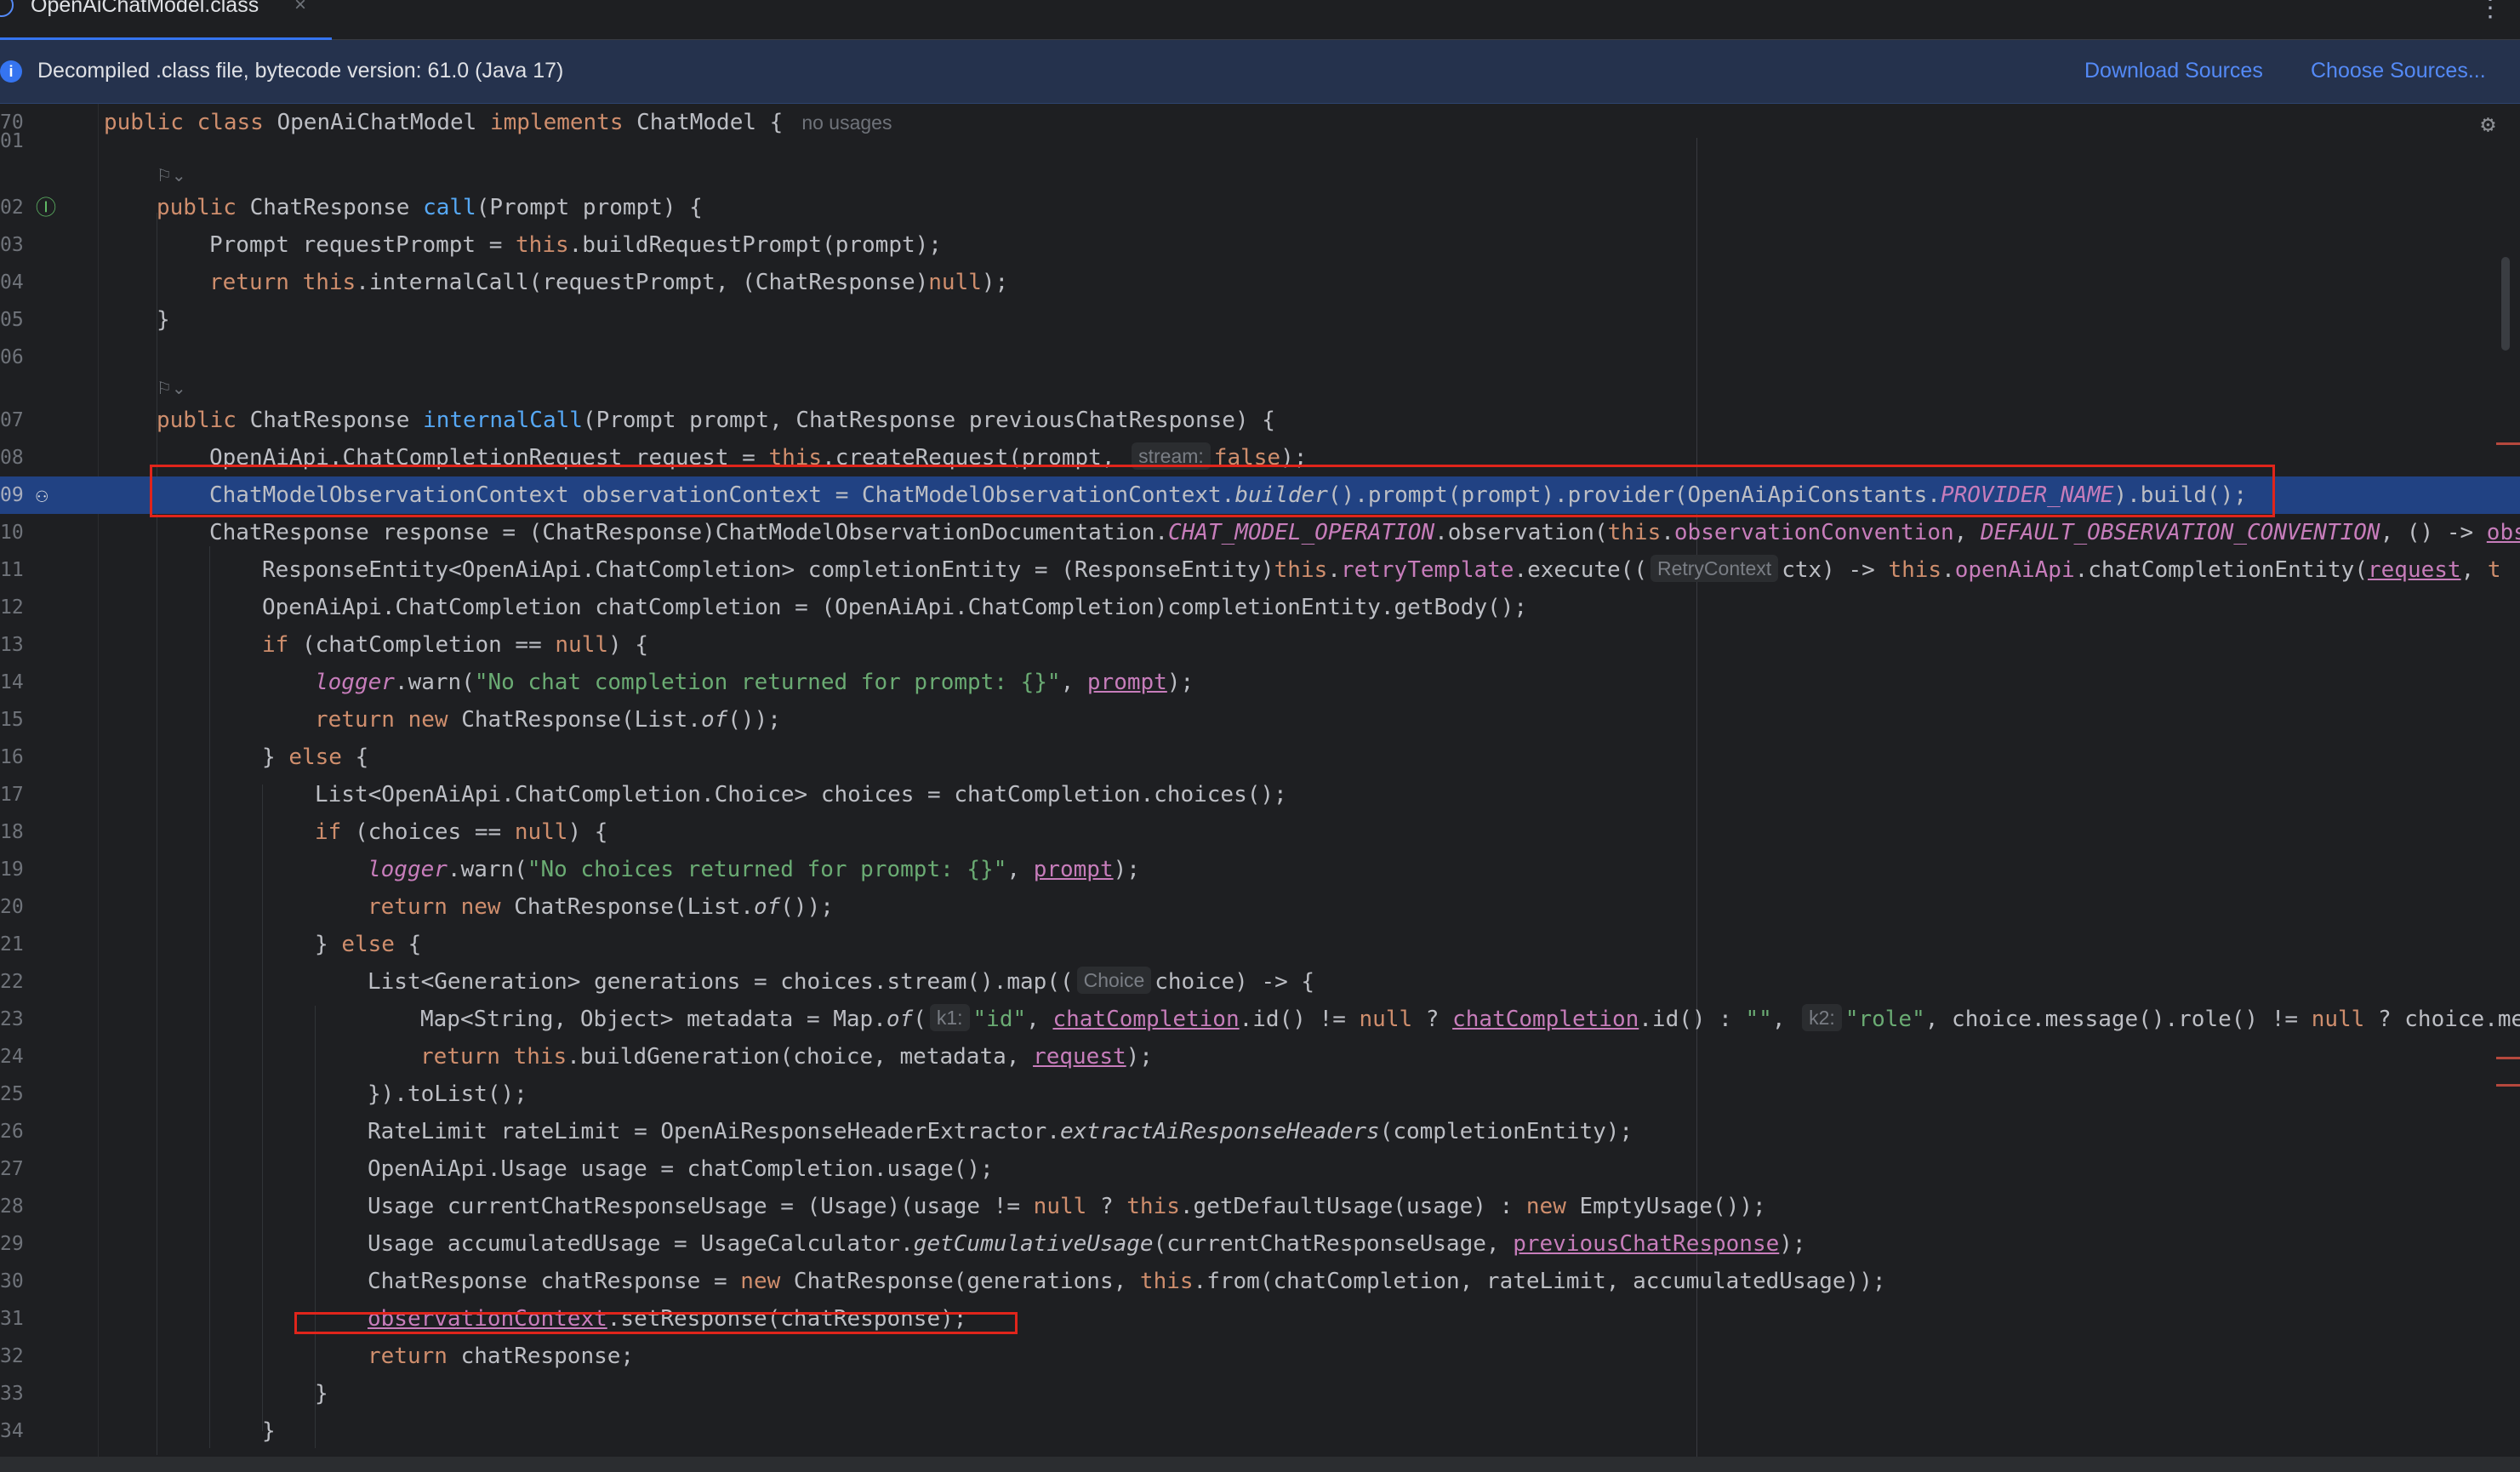 Image resolution: width=2520 pixels, height=1472 pixels. What do you see at coordinates (12, 141) in the screenshot?
I see `line-number: 01` at bounding box center [12, 141].